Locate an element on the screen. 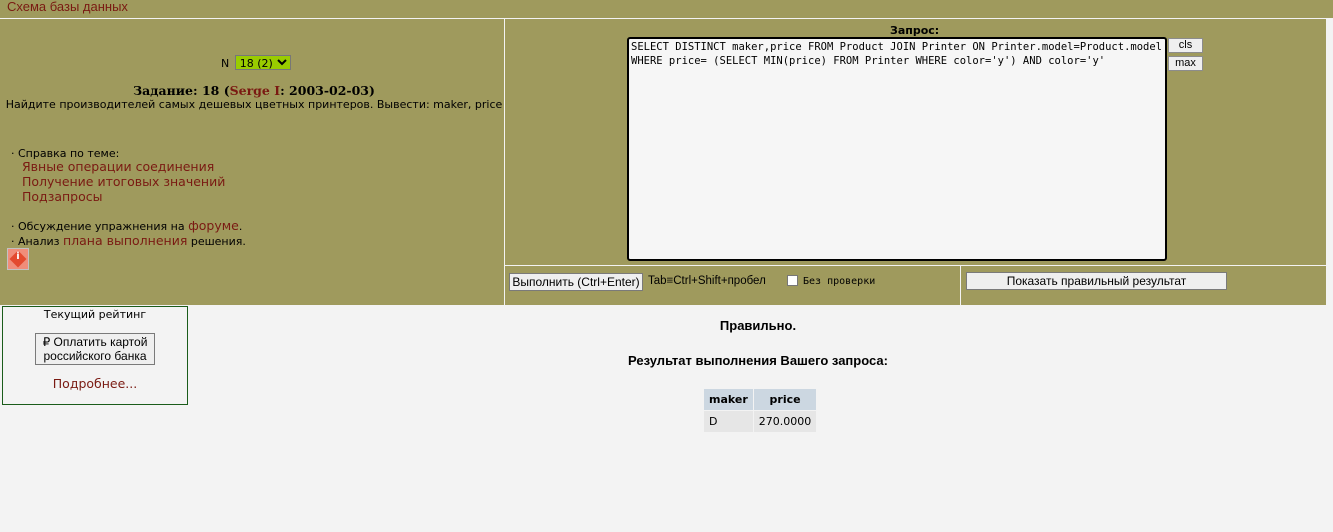 This screenshot has height=532, width=1333. help-link-joins: Явные операции соединения is located at coordinates (118, 166).